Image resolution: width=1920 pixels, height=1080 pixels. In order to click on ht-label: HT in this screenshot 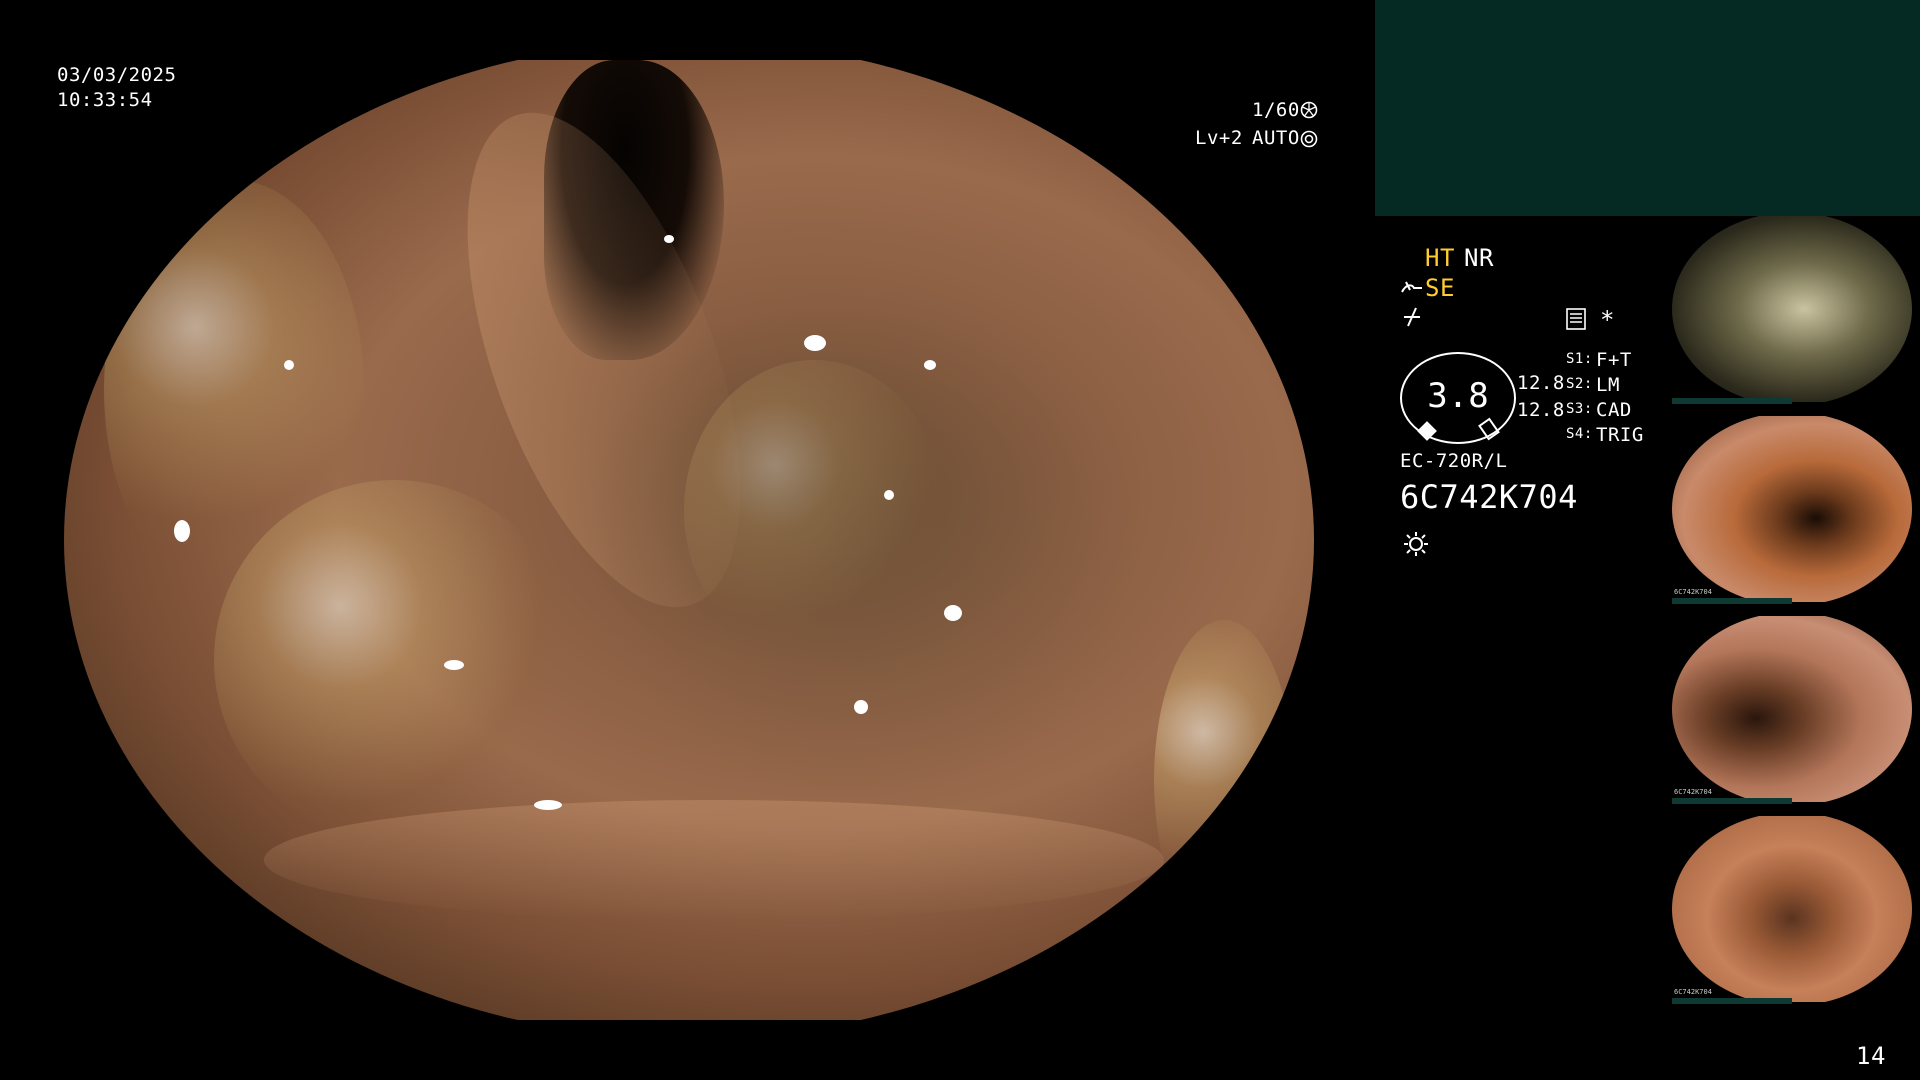, I will do `click(1440, 258)`.